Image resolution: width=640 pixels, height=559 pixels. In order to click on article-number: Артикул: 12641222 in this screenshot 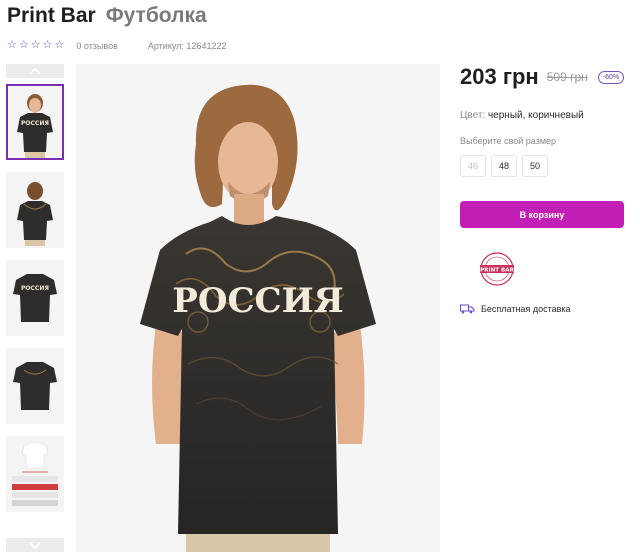, I will do `click(187, 45)`.